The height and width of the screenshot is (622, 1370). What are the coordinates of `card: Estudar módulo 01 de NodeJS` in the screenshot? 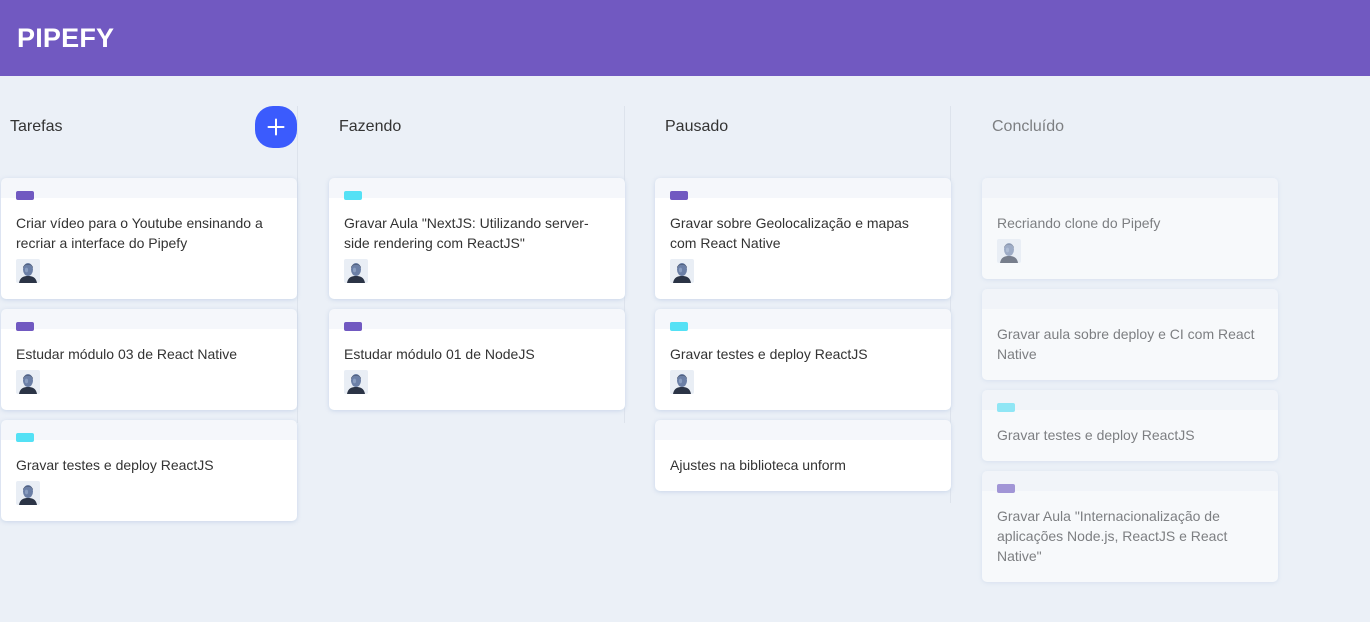 It's located at (477, 359).